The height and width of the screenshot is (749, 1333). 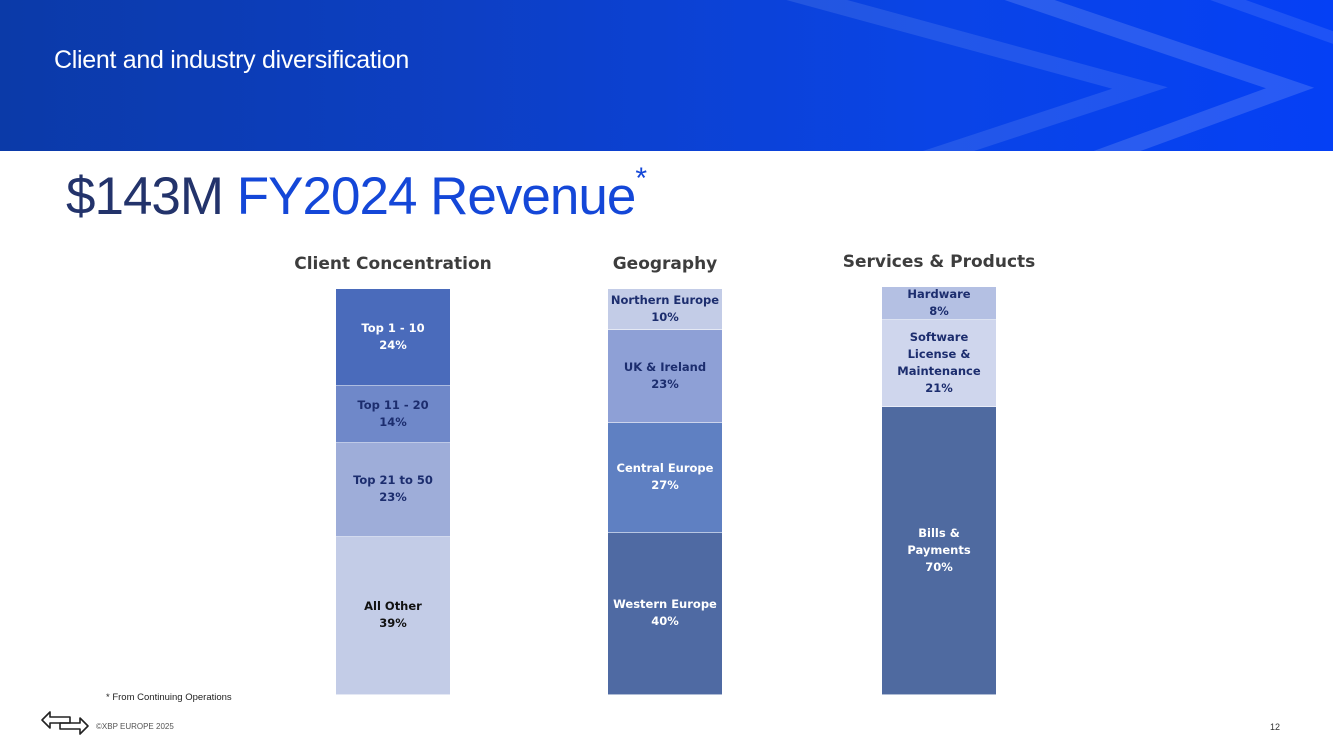 What do you see at coordinates (939, 566) in the screenshot?
I see `segment-value-label: 70%` at bounding box center [939, 566].